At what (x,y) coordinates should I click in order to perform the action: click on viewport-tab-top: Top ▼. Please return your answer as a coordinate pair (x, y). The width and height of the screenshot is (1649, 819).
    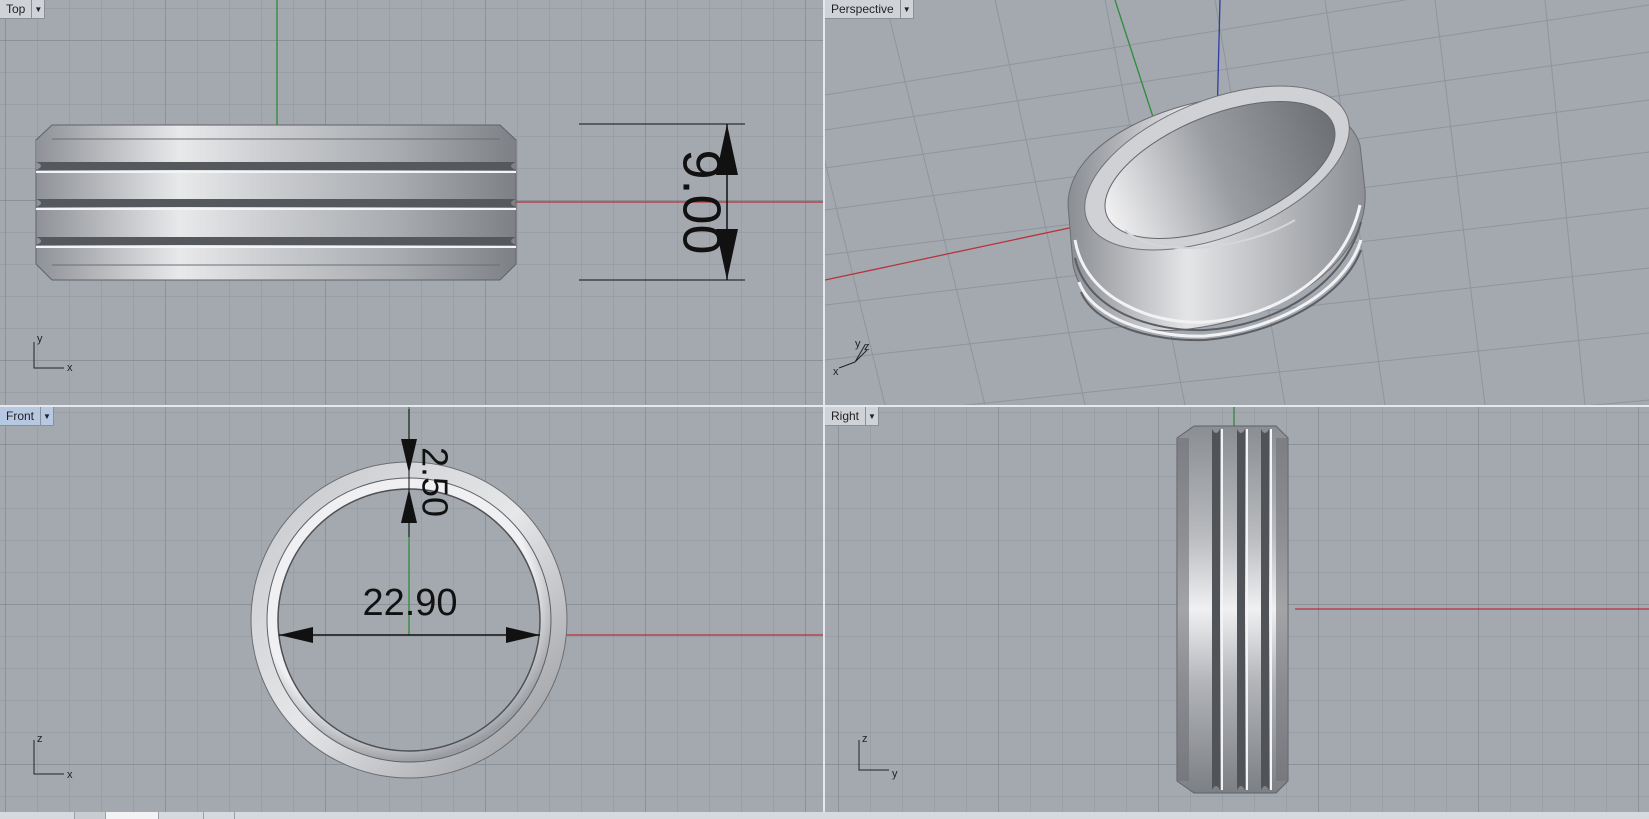
    Looking at the image, I should click on (23, 9).